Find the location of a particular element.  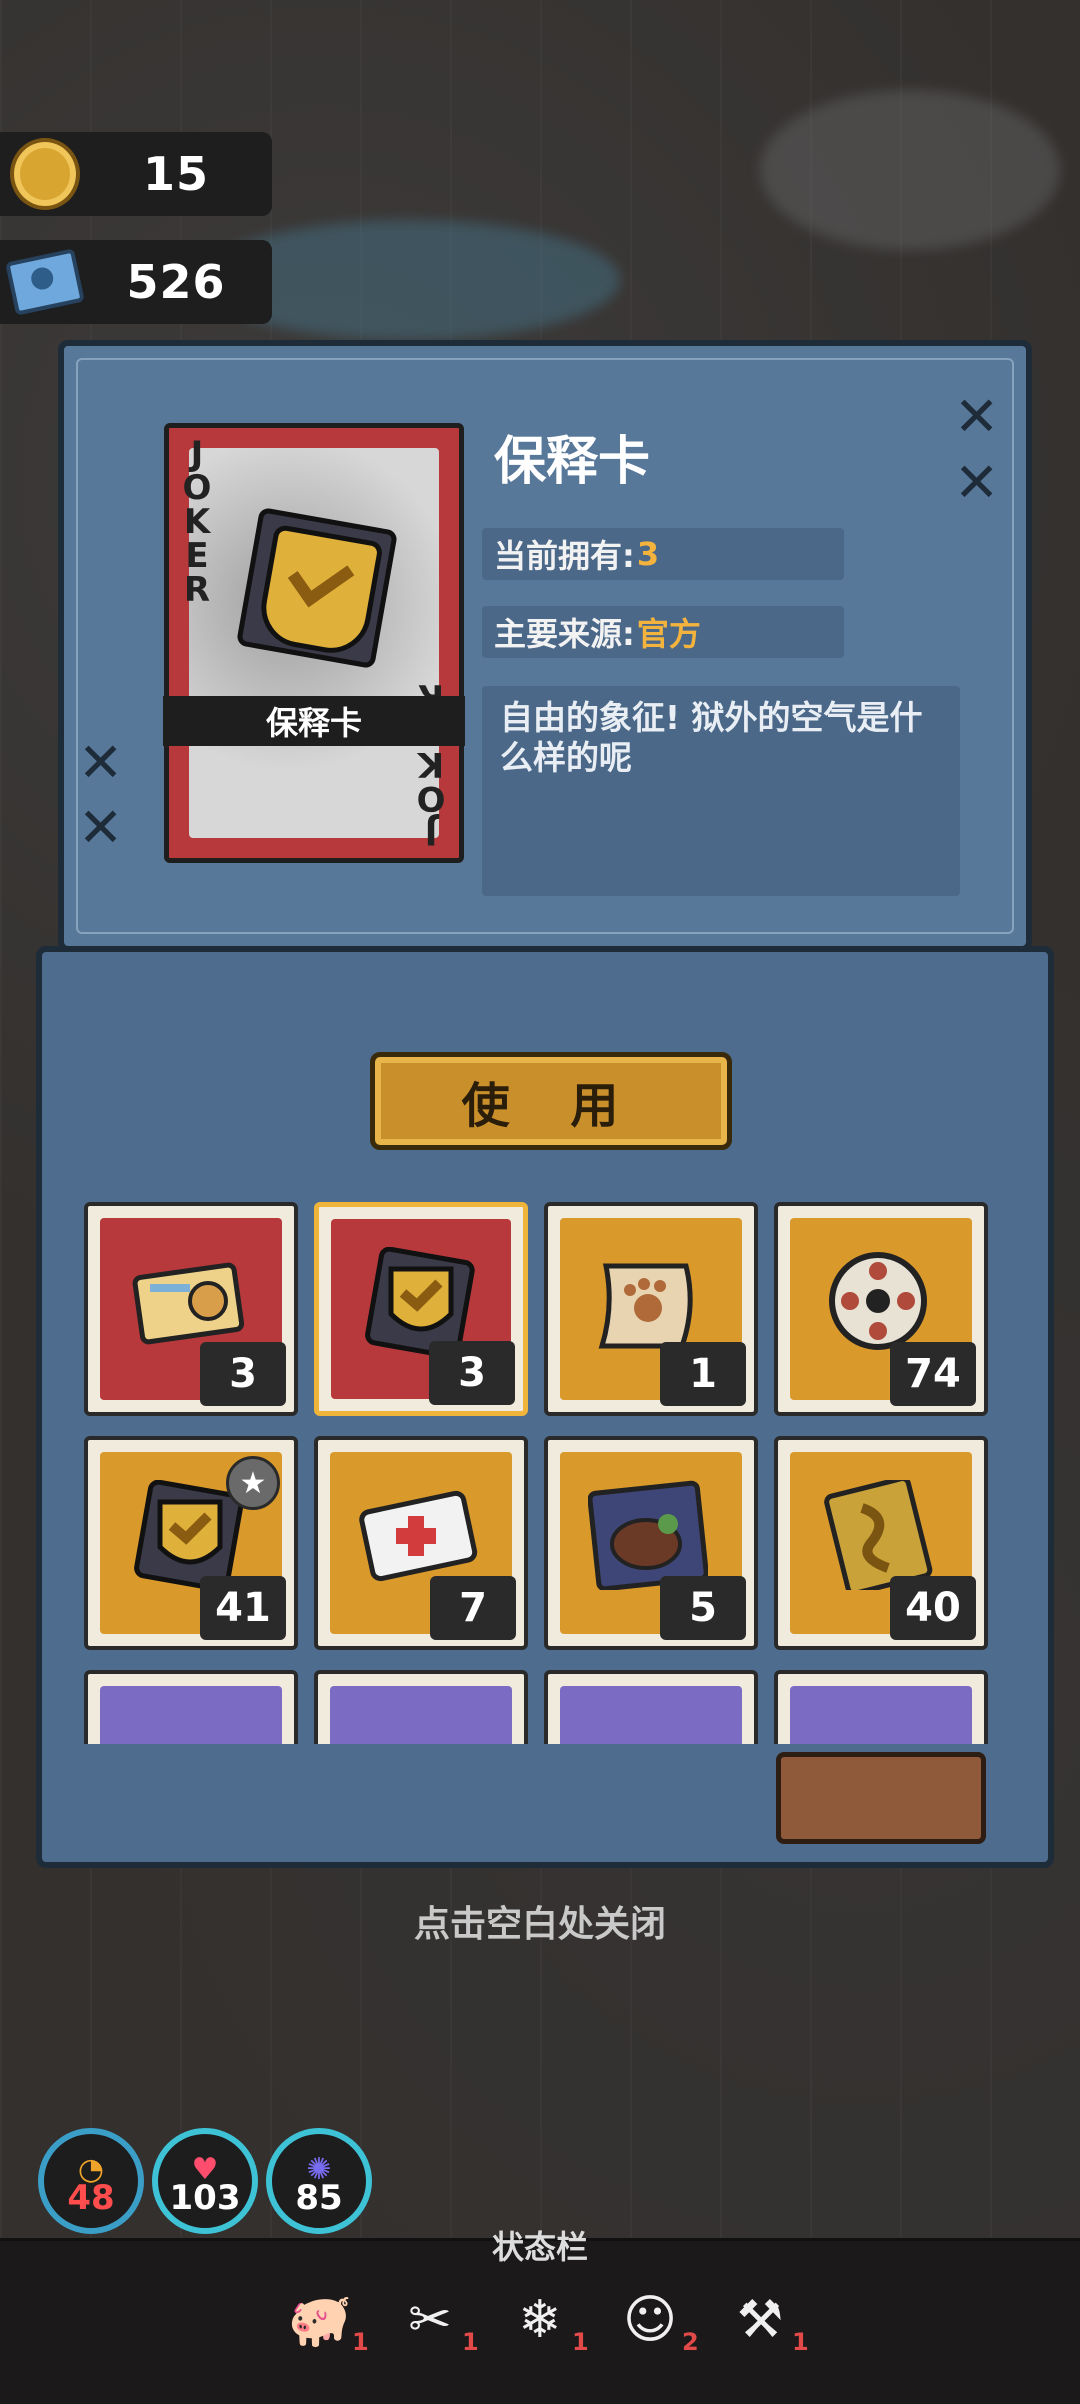

hammer-up-icon: ⚒ is located at coordinates (760, 2320).